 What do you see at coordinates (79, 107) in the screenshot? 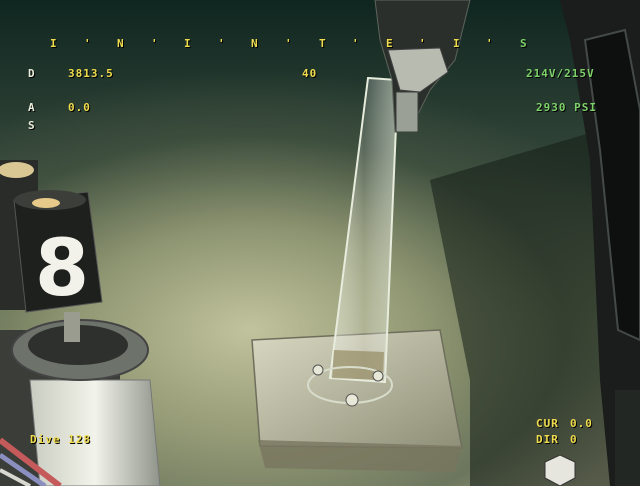
I see `altitude-readout: 0.0` at bounding box center [79, 107].